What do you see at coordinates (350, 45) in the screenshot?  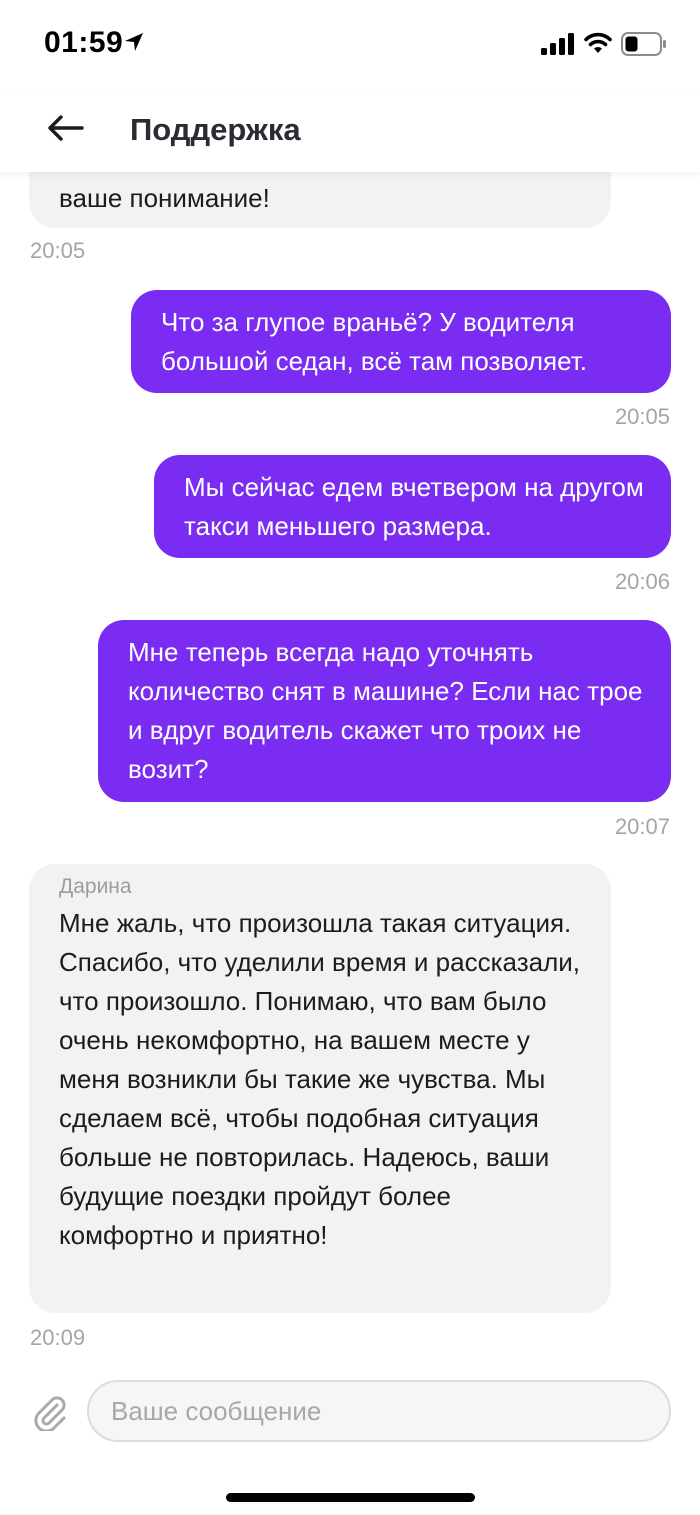 I see `status-bar: 01:59` at bounding box center [350, 45].